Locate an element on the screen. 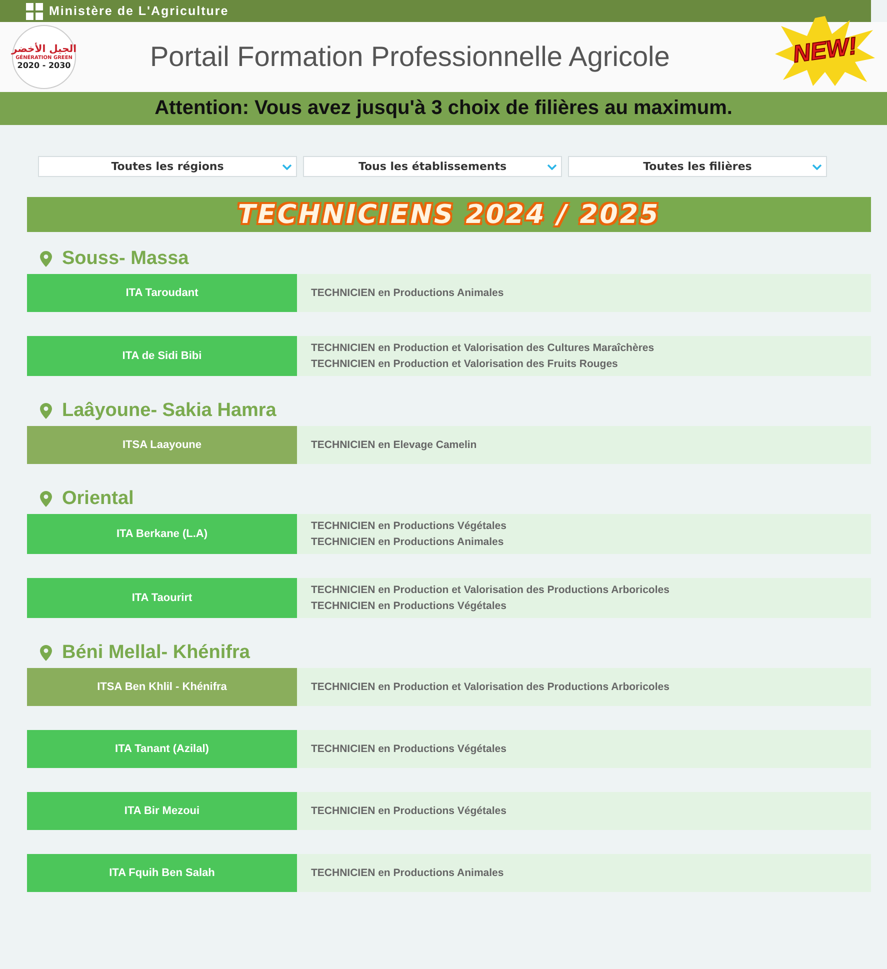  banner-title: TECHNICIENS 2024 / 2025 is located at coordinates (449, 215).